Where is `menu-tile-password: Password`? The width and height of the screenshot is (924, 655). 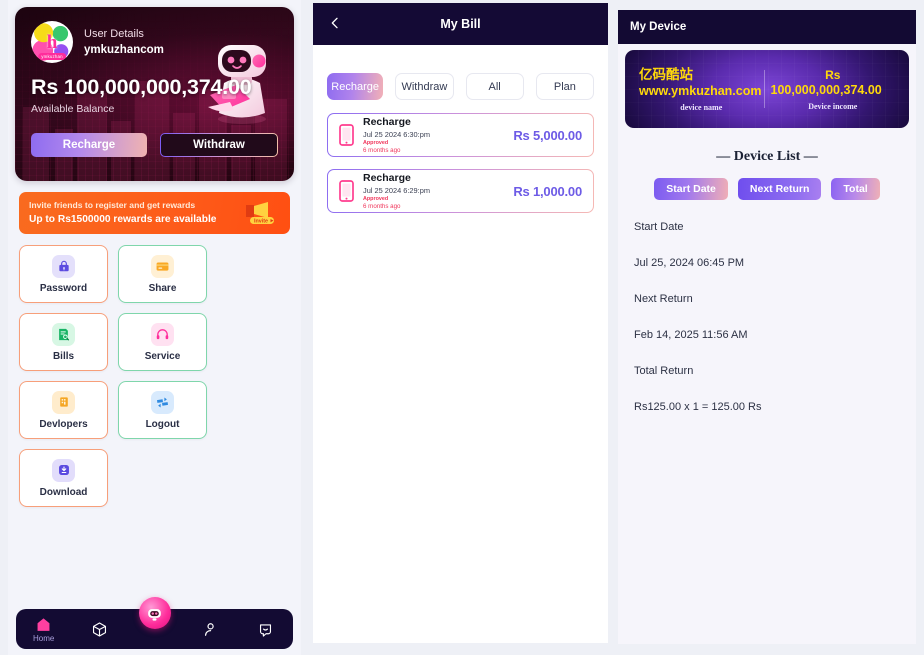 menu-tile-password: Password is located at coordinates (63, 274).